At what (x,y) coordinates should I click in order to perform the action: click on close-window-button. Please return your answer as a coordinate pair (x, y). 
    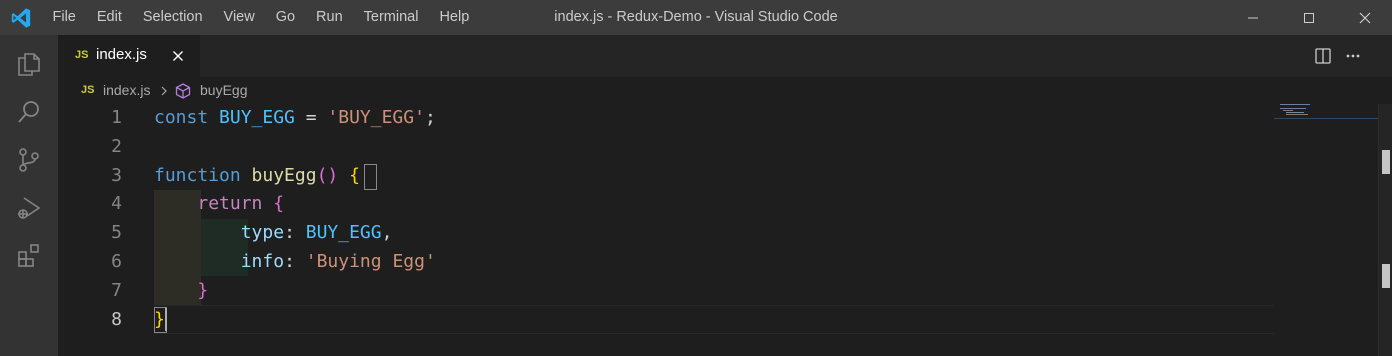
    Looking at the image, I should click on (1365, 17).